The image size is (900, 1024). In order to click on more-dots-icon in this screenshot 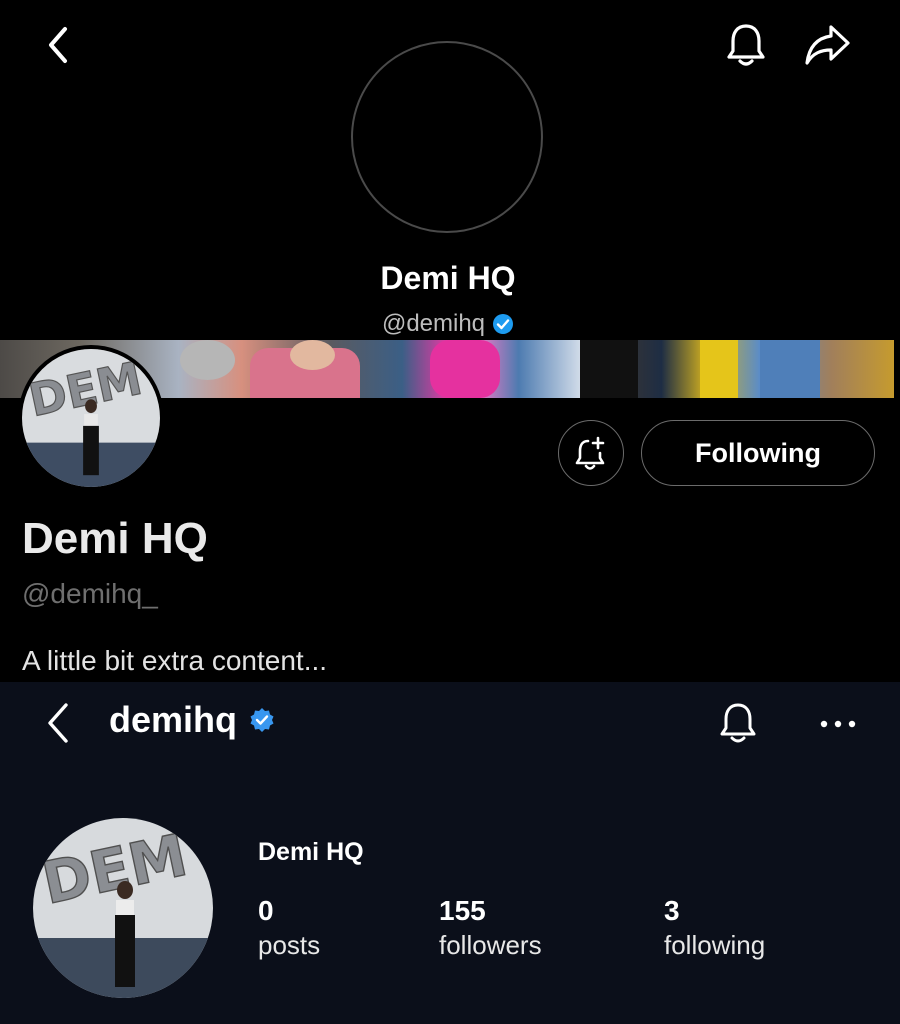, I will do `click(838, 724)`.